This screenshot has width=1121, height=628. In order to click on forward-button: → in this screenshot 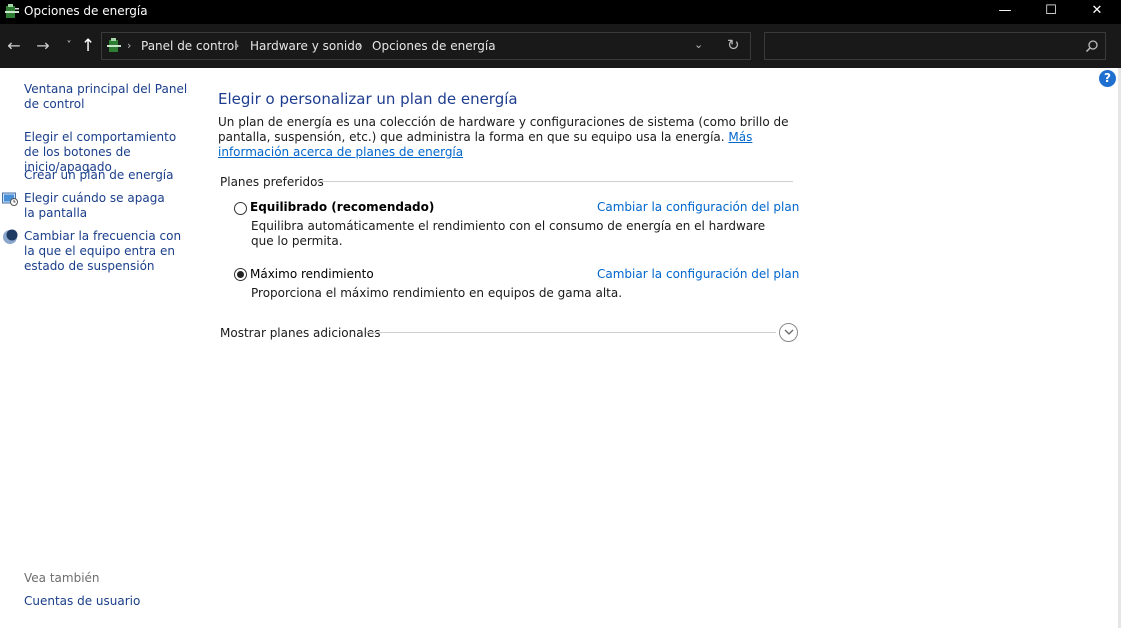, I will do `click(43, 46)`.